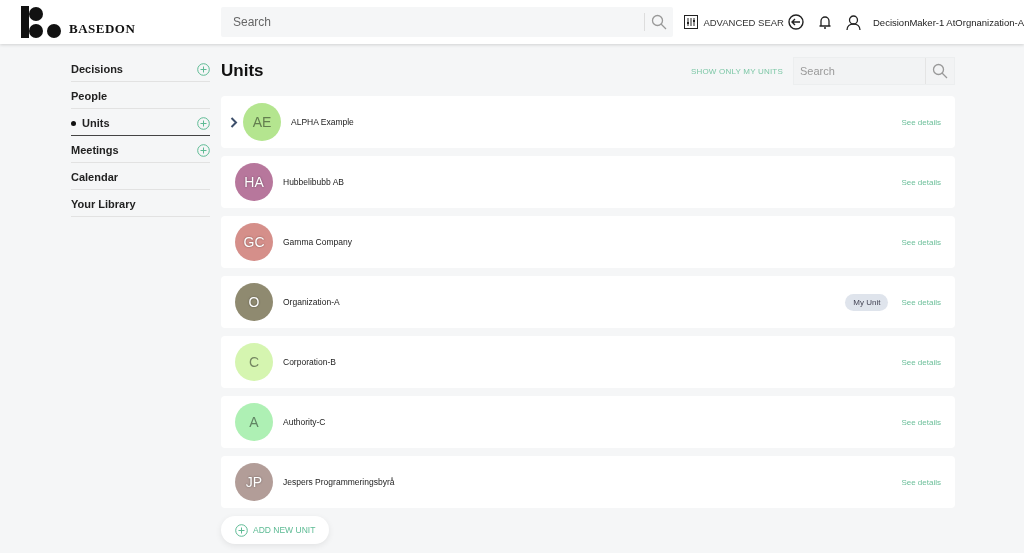  I want to click on user-name: DecisionMaker-1 AtOrgnanization-A, so click(948, 22).